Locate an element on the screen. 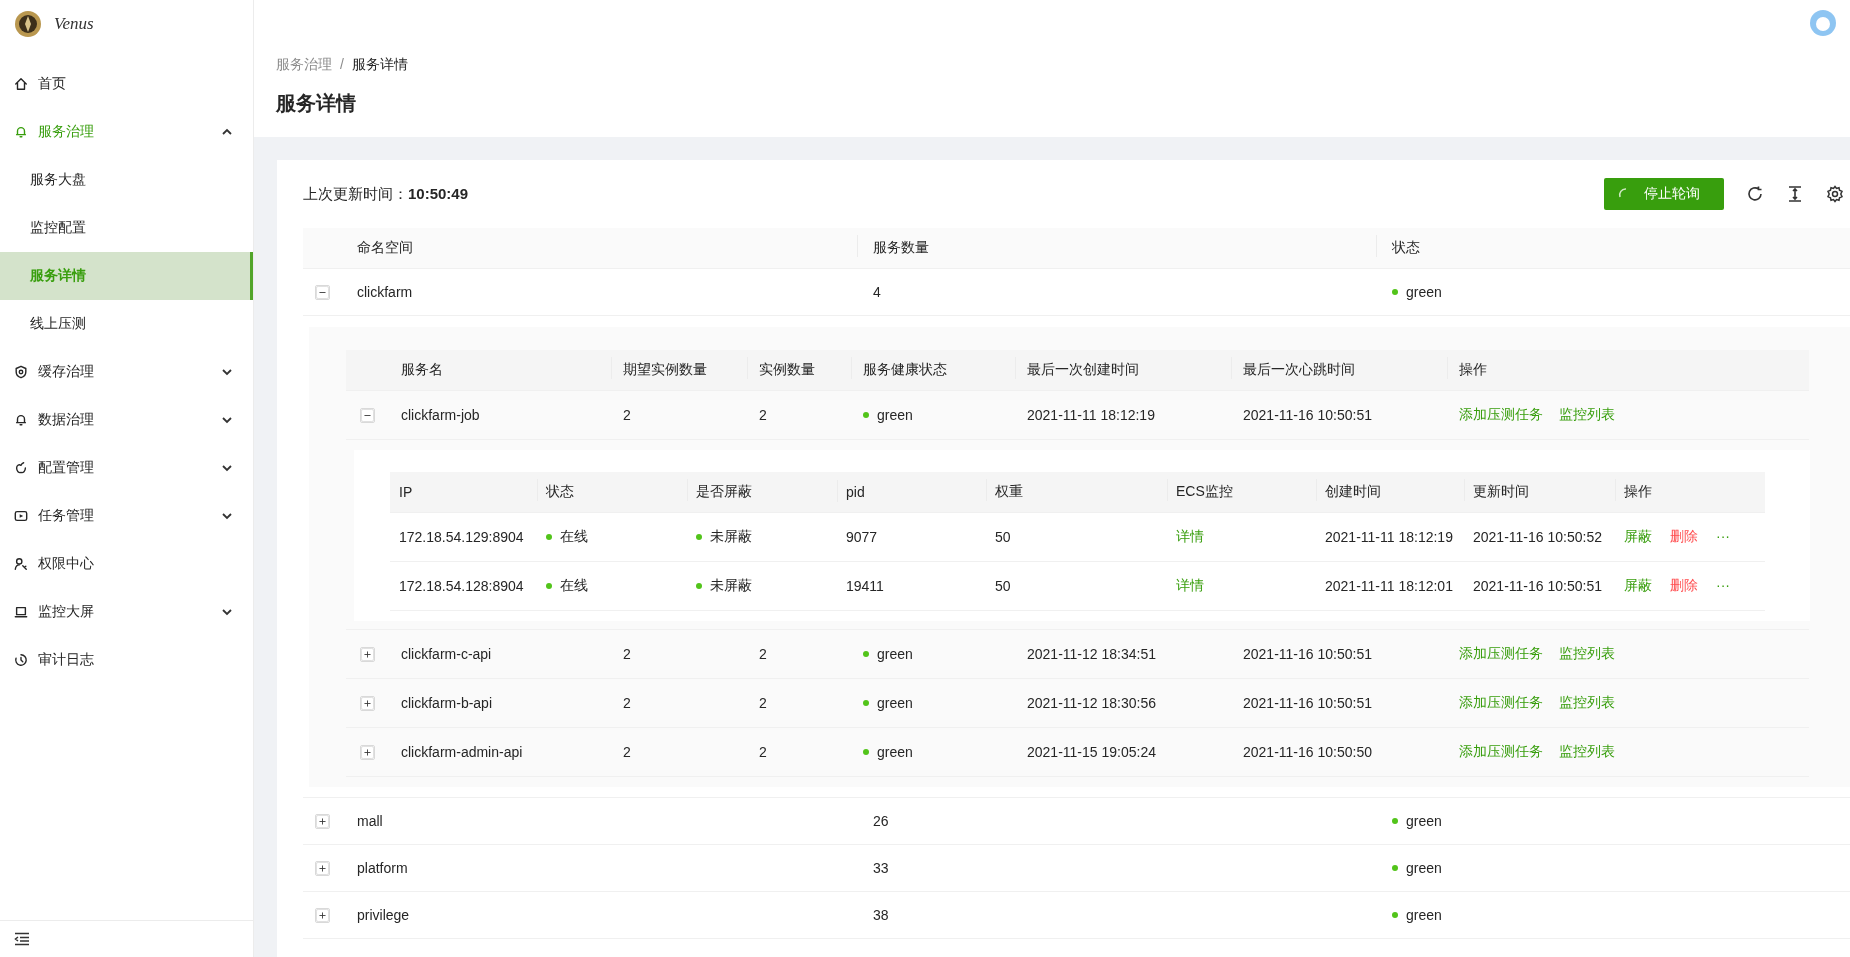 This screenshot has width=1850, height=957. table-cell-text: 4 is located at coordinates (877, 292).